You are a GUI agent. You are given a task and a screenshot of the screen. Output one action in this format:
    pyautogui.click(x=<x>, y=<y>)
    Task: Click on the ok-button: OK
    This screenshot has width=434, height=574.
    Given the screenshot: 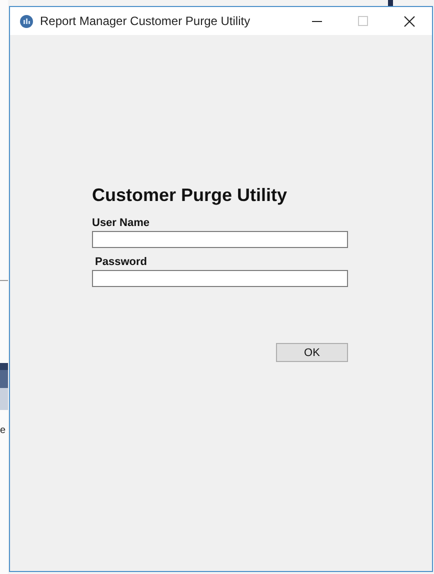 What is the action you would take?
    pyautogui.click(x=312, y=352)
    